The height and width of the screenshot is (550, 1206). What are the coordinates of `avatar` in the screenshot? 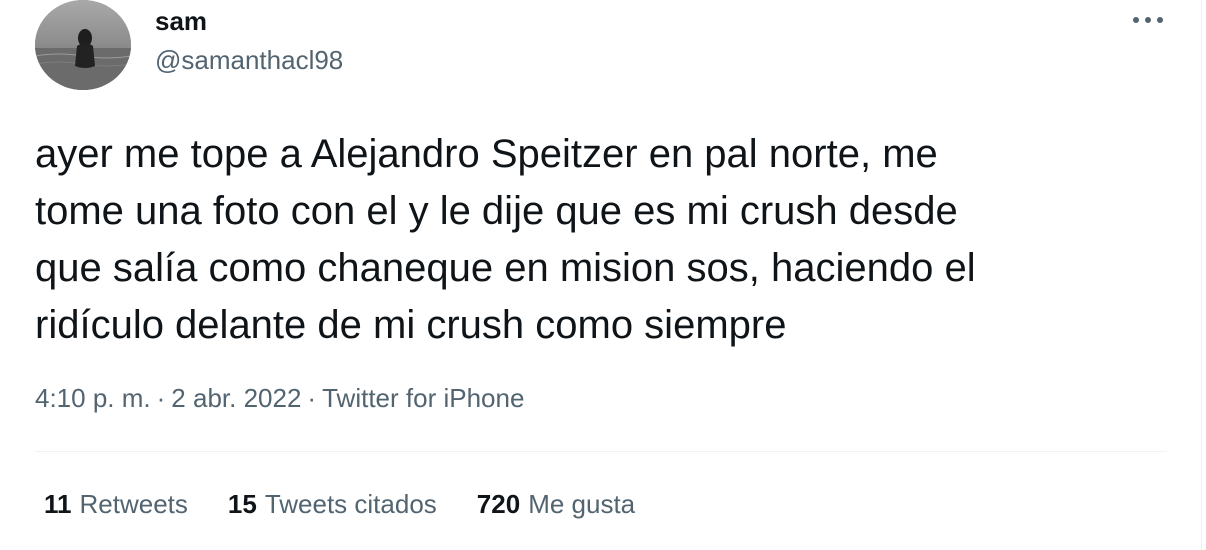 It's located at (83, 45).